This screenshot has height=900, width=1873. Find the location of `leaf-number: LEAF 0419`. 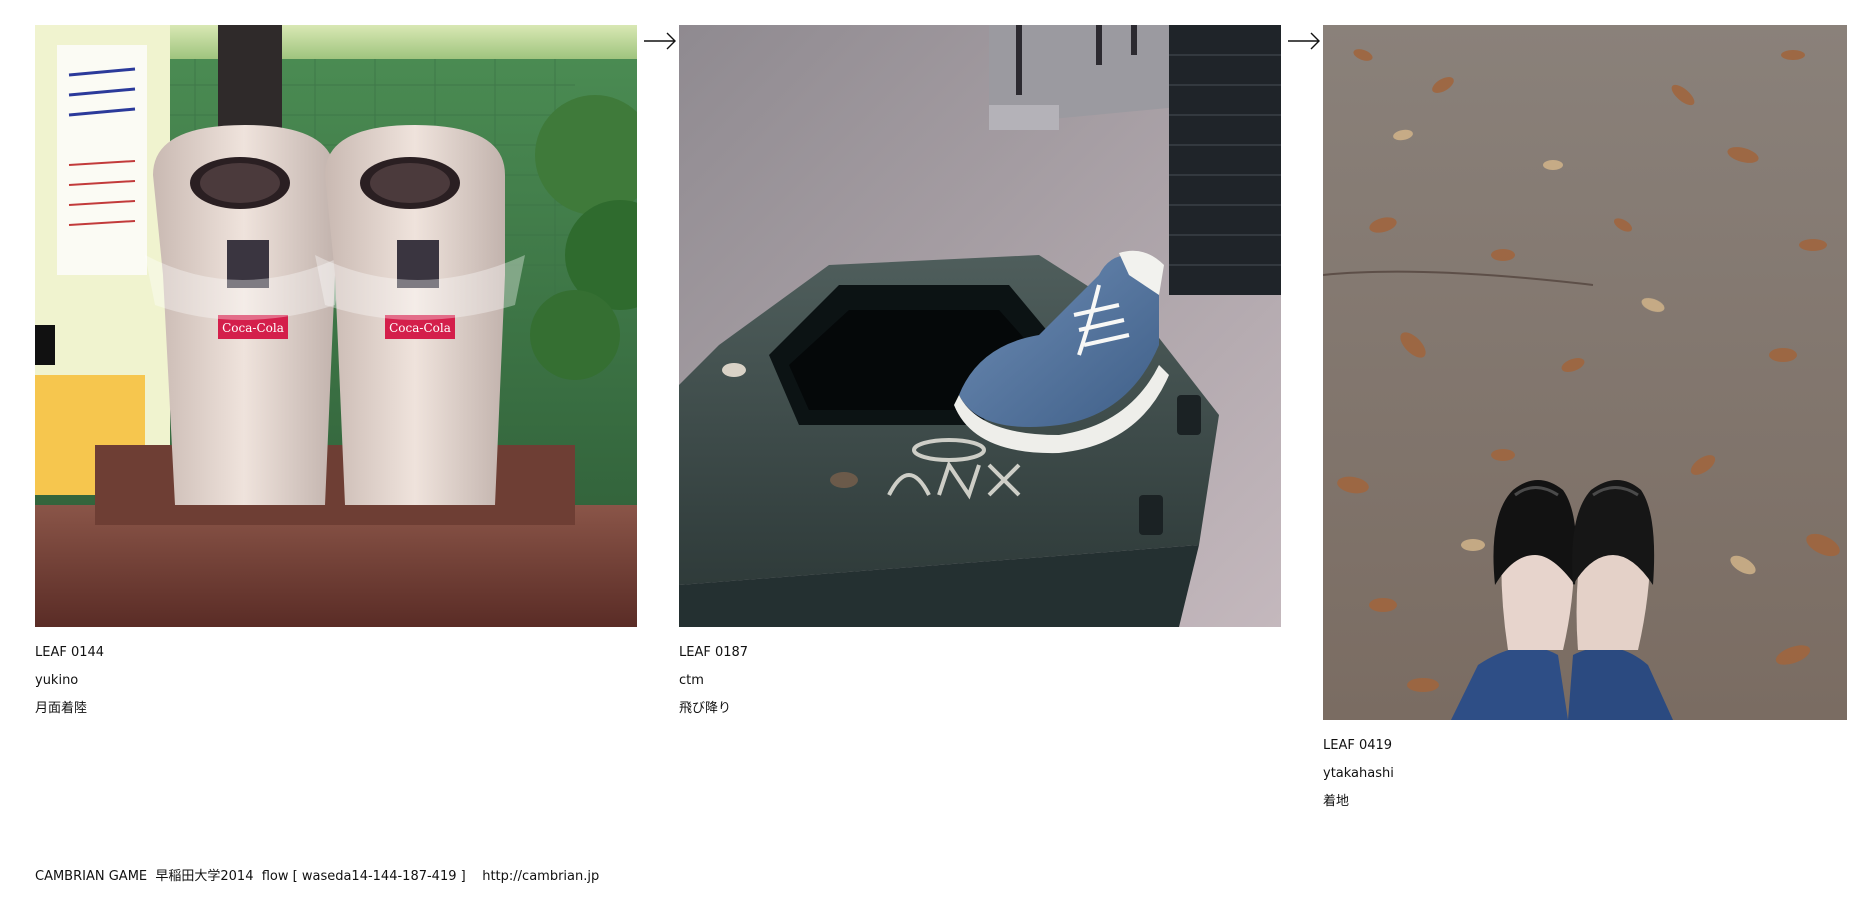

leaf-number: LEAF 0419 is located at coordinates (1585, 746).